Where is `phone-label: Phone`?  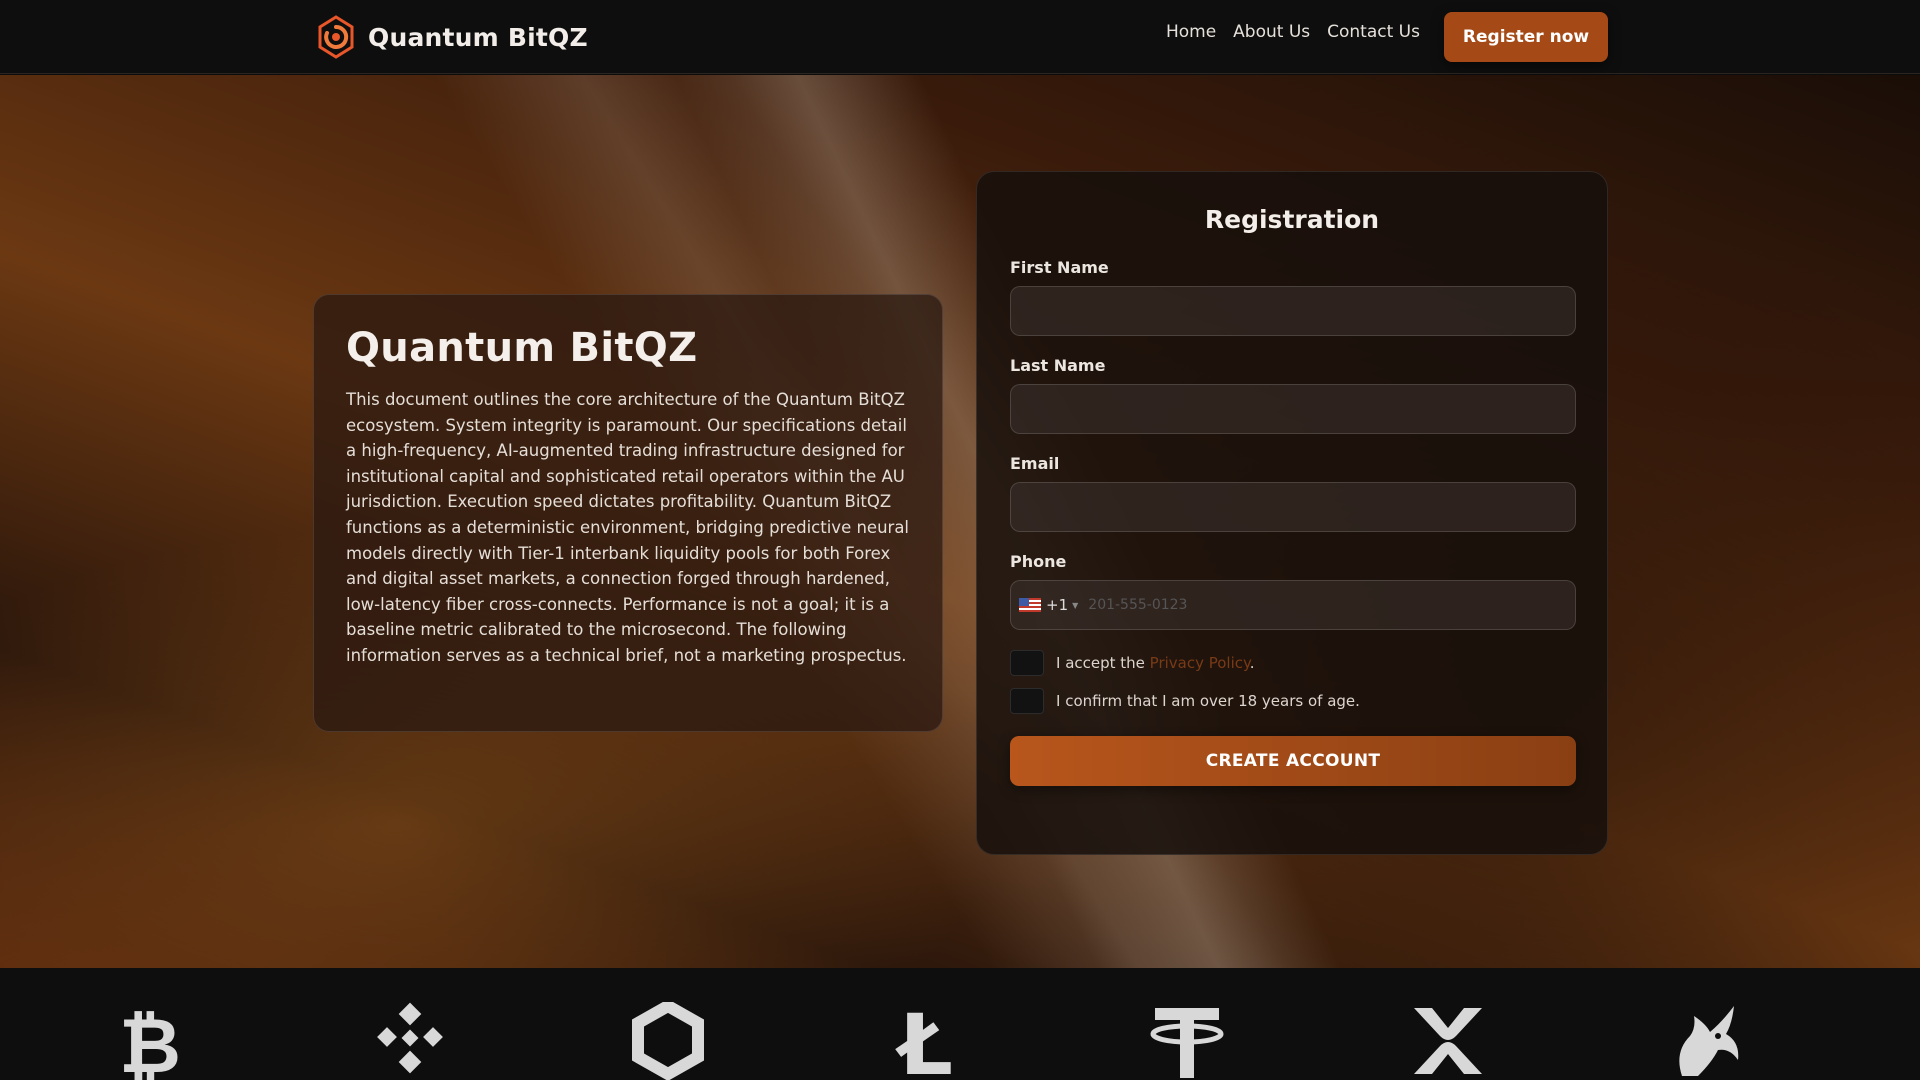
phone-label: Phone is located at coordinates (1038, 561).